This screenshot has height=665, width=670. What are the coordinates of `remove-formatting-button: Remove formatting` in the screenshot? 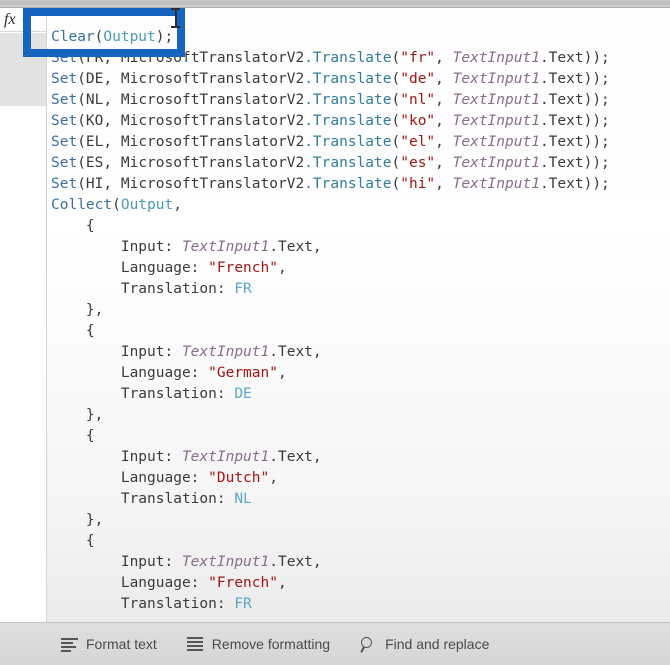 It's located at (258, 644).